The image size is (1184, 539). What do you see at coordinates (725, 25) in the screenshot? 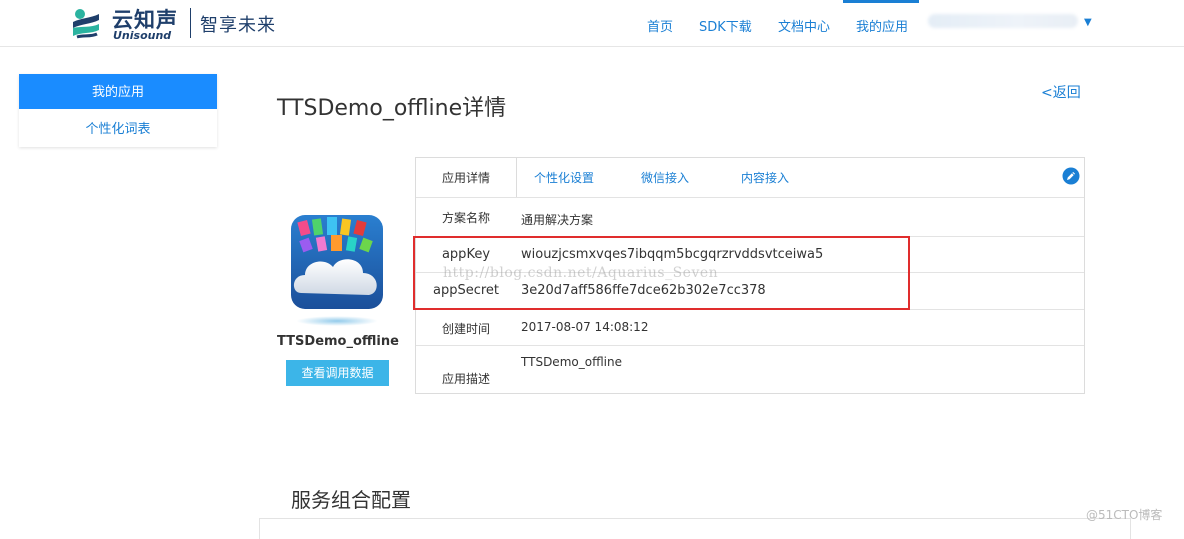
I see `nav-sdk-download: SDK下载` at bounding box center [725, 25].